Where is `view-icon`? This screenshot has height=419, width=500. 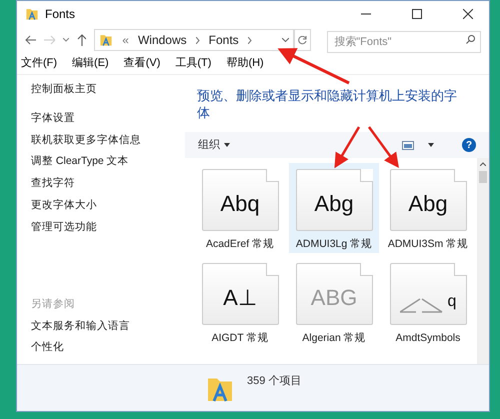 view-icon is located at coordinates (408, 145).